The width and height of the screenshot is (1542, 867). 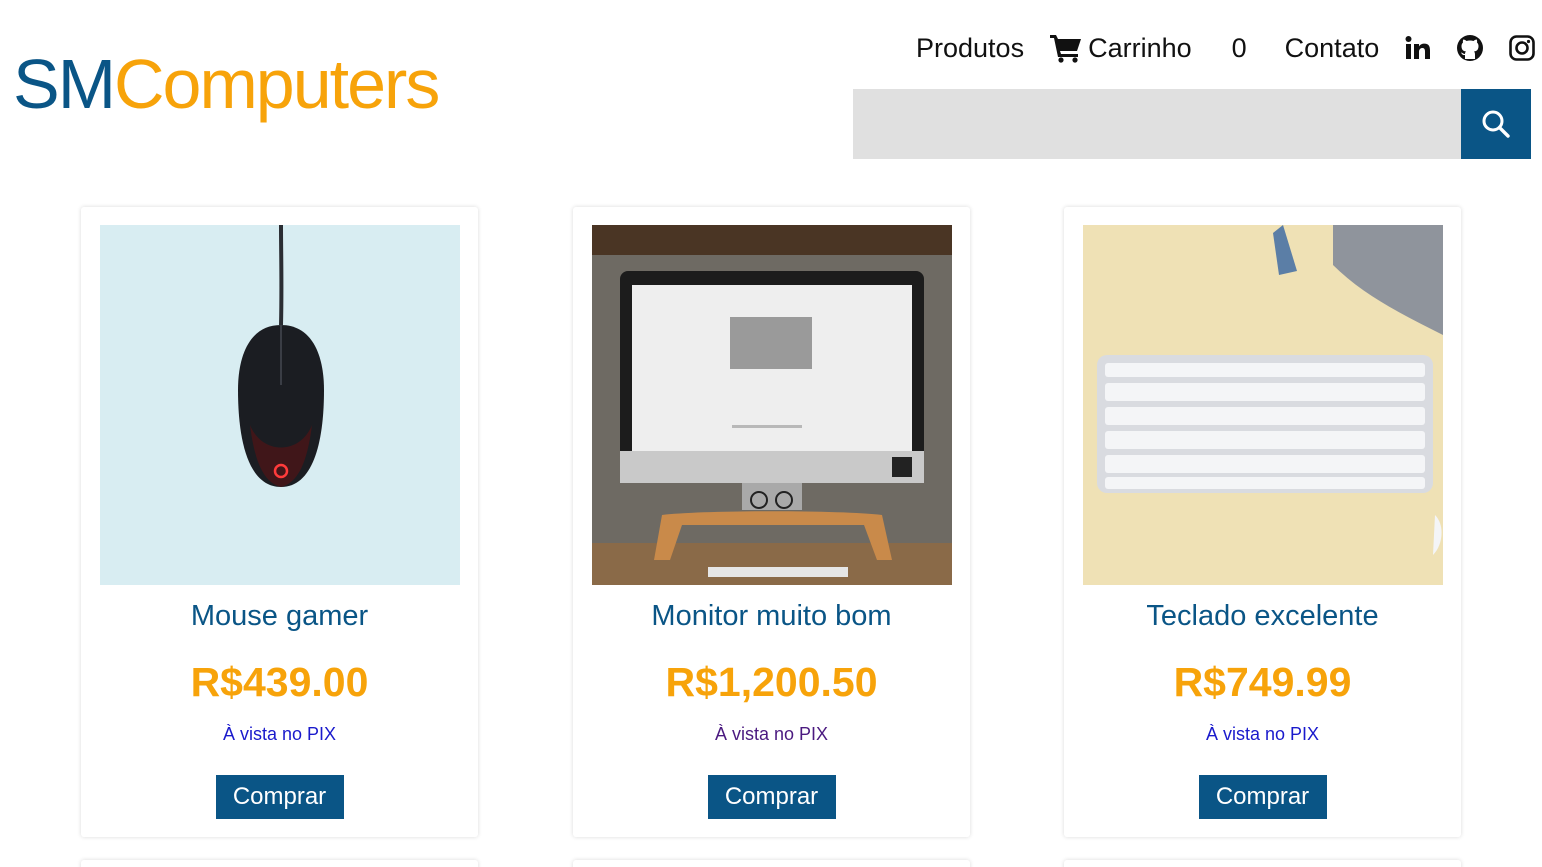 I want to click on product-image-monitor, so click(x=772, y=405).